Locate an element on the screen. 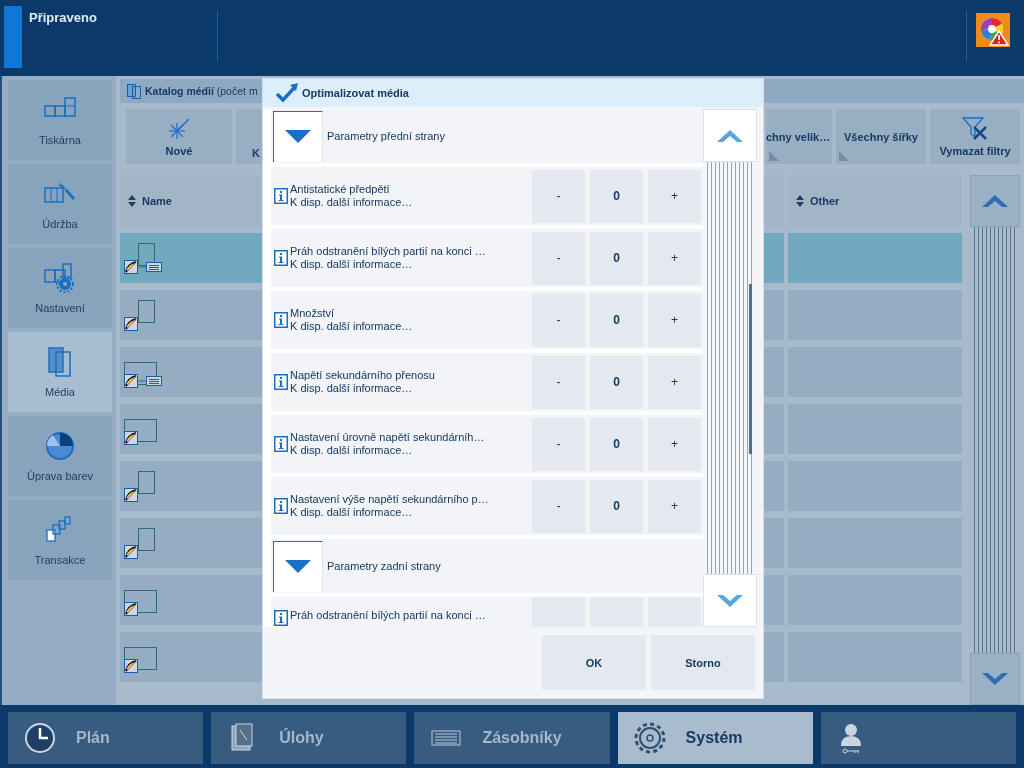 The image size is (1024, 768). color-wheel-warning-icon is located at coordinates (993, 30).